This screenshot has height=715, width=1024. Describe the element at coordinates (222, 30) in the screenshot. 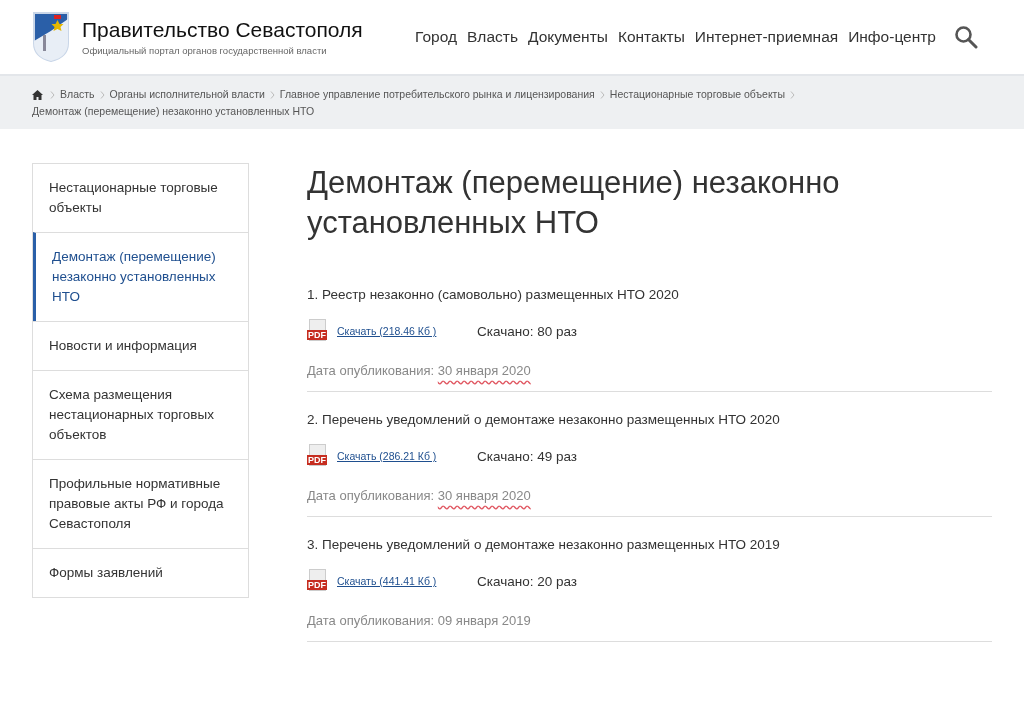

I see `site-title: Правительство Севастополя` at that location.